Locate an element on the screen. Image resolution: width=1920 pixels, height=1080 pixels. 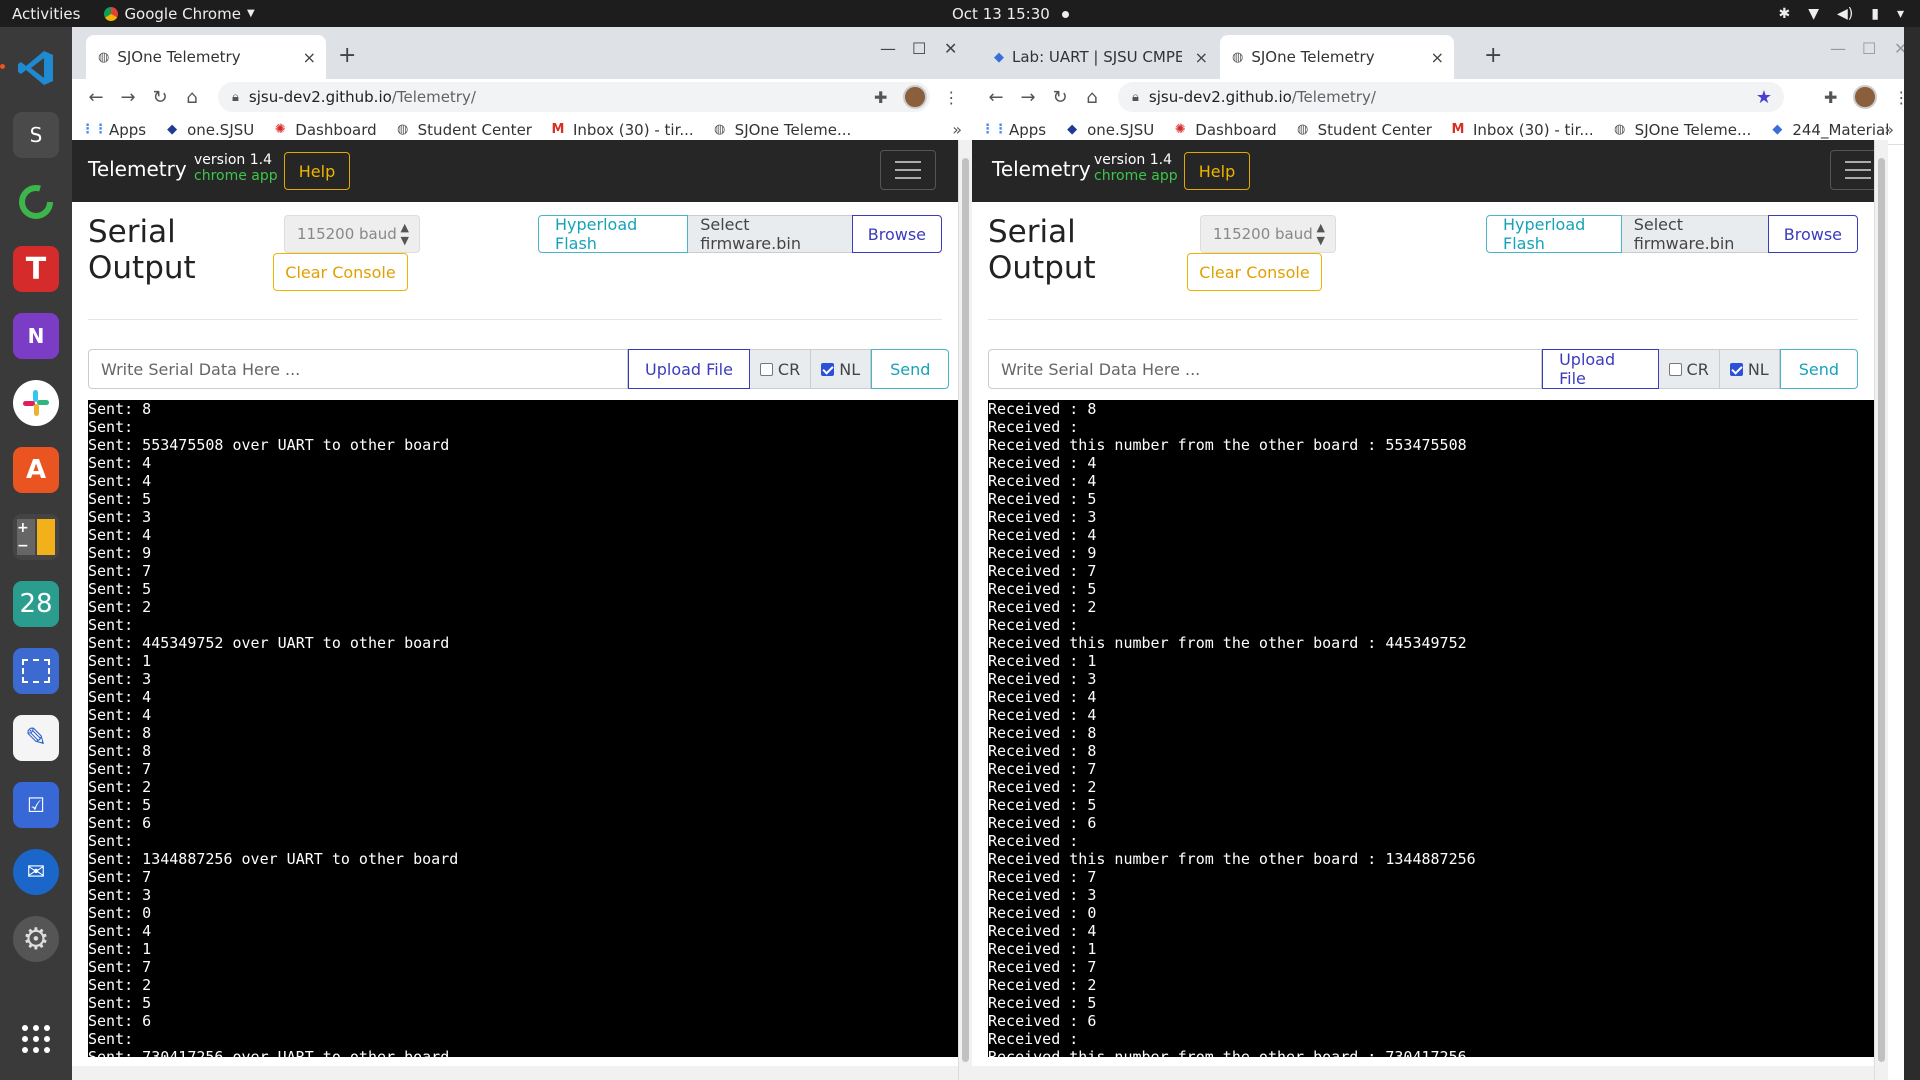
onenote-icon: N is located at coordinates (36, 336).